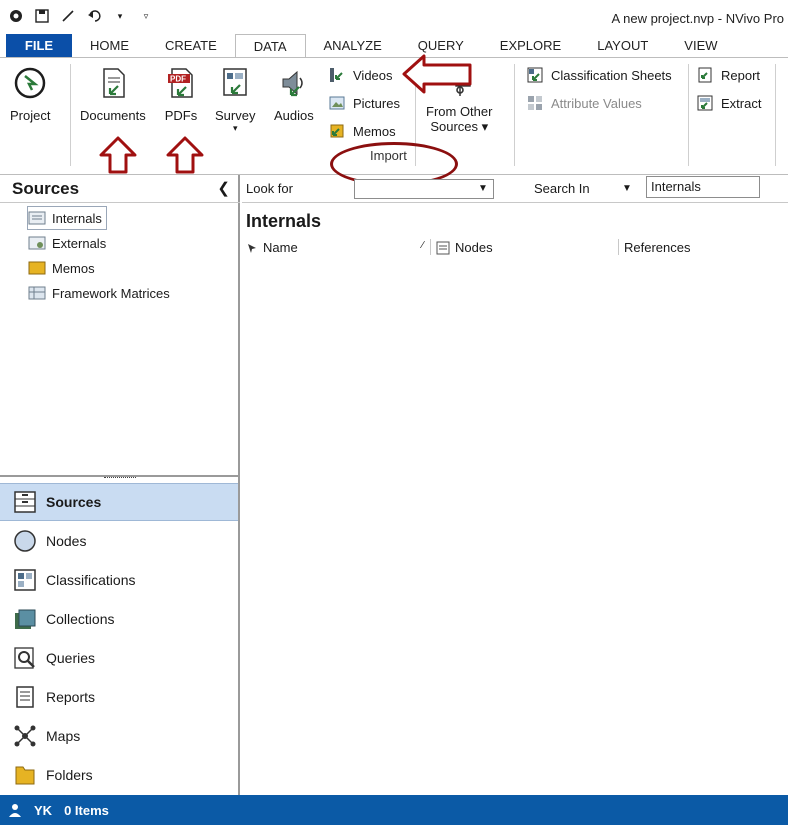  What do you see at coordinates (394, 810) in the screenshot?
I see `status-bar: YK 0 Items` at bounding box center [394, 810].